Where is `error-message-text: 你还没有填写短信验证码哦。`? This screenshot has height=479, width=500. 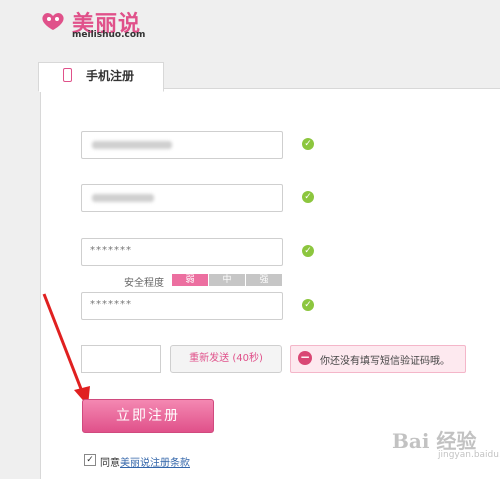
error-message-text: 你还没有填写短信验证码哦。 is located at coordinates (385, 361).